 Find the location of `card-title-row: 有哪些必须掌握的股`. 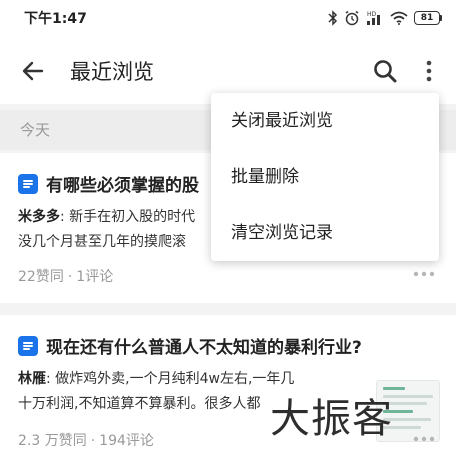

card-title-row: 有哪些必须掌握的股 is located at coordinates (108, 183).